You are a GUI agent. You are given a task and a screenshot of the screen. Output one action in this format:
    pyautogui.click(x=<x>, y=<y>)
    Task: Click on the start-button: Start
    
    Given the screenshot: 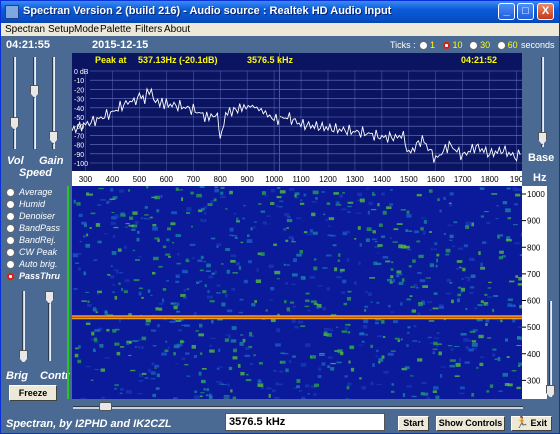 What is the action you would take?
    pyautogui.click(x=413, y=423)
    